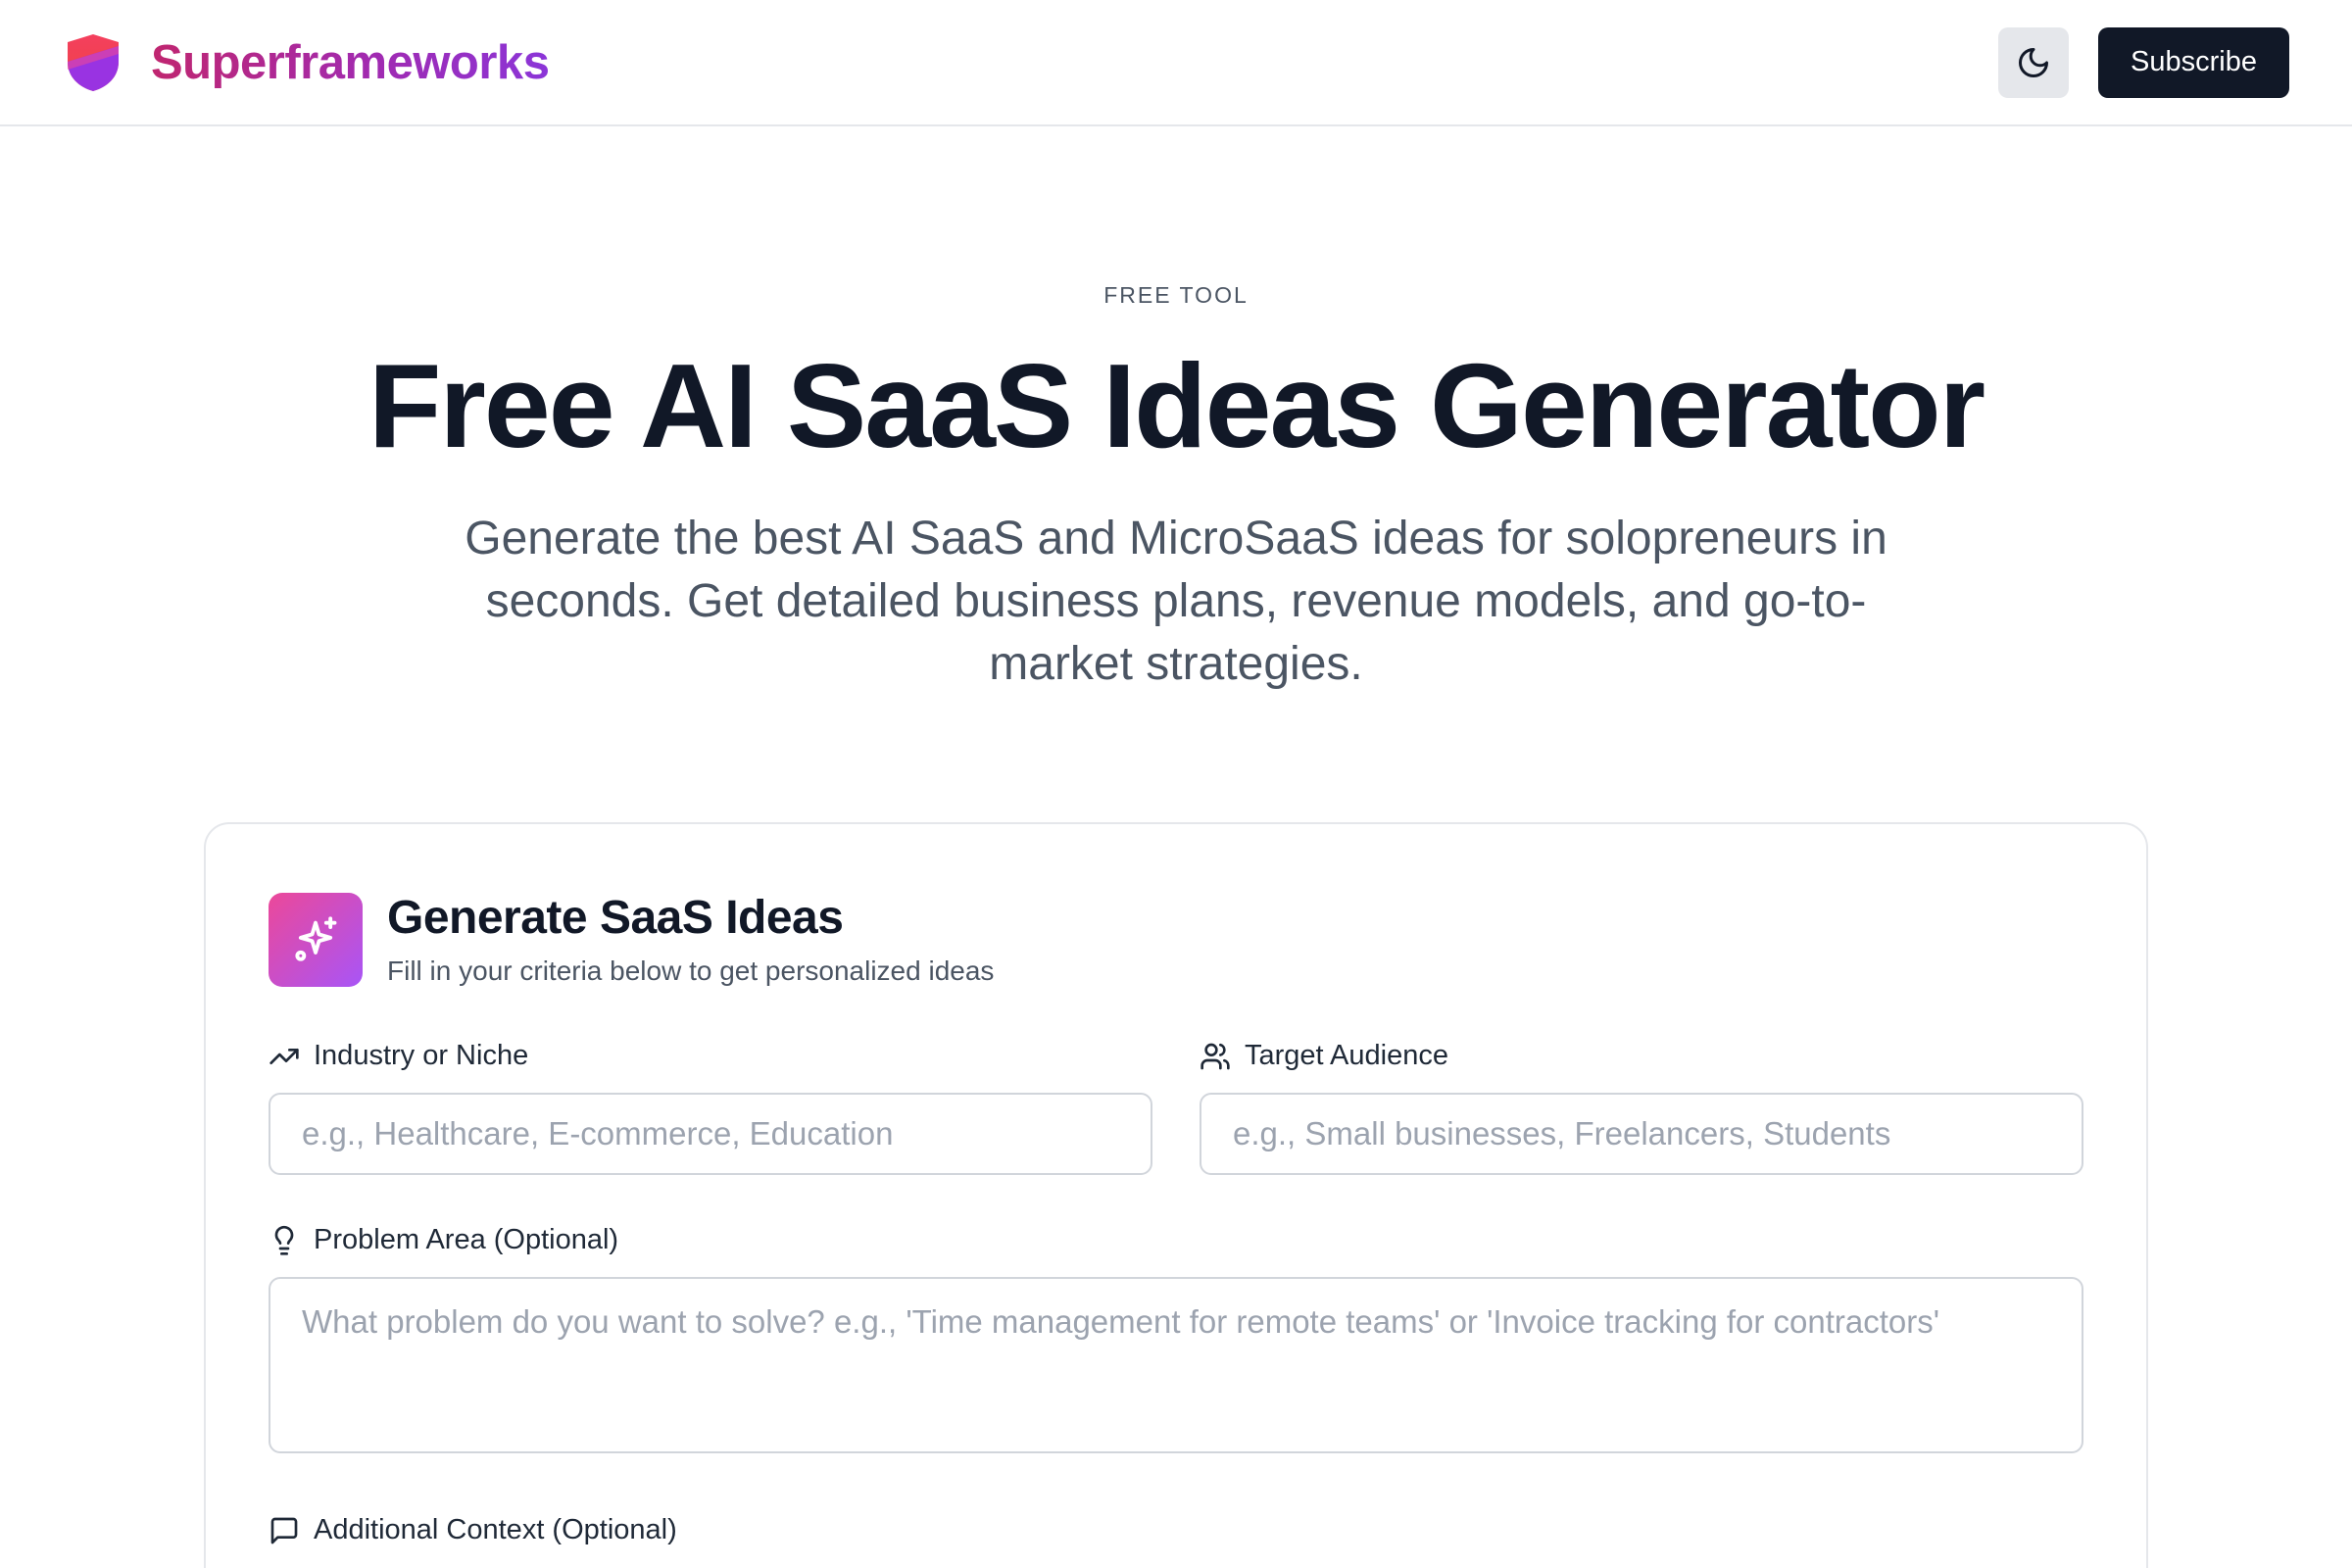 This screenshot has height=1568, width=2352. Describe the element at coordinates (615, 918) in the screenshot. I see `card-title: Generate SaaS Ideas` at that location.